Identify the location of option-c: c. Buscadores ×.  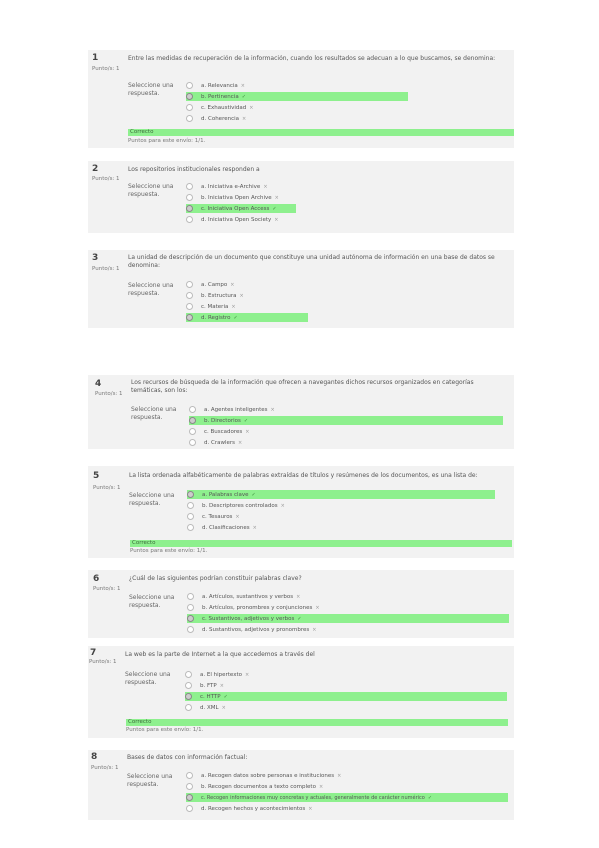
(249, 431).